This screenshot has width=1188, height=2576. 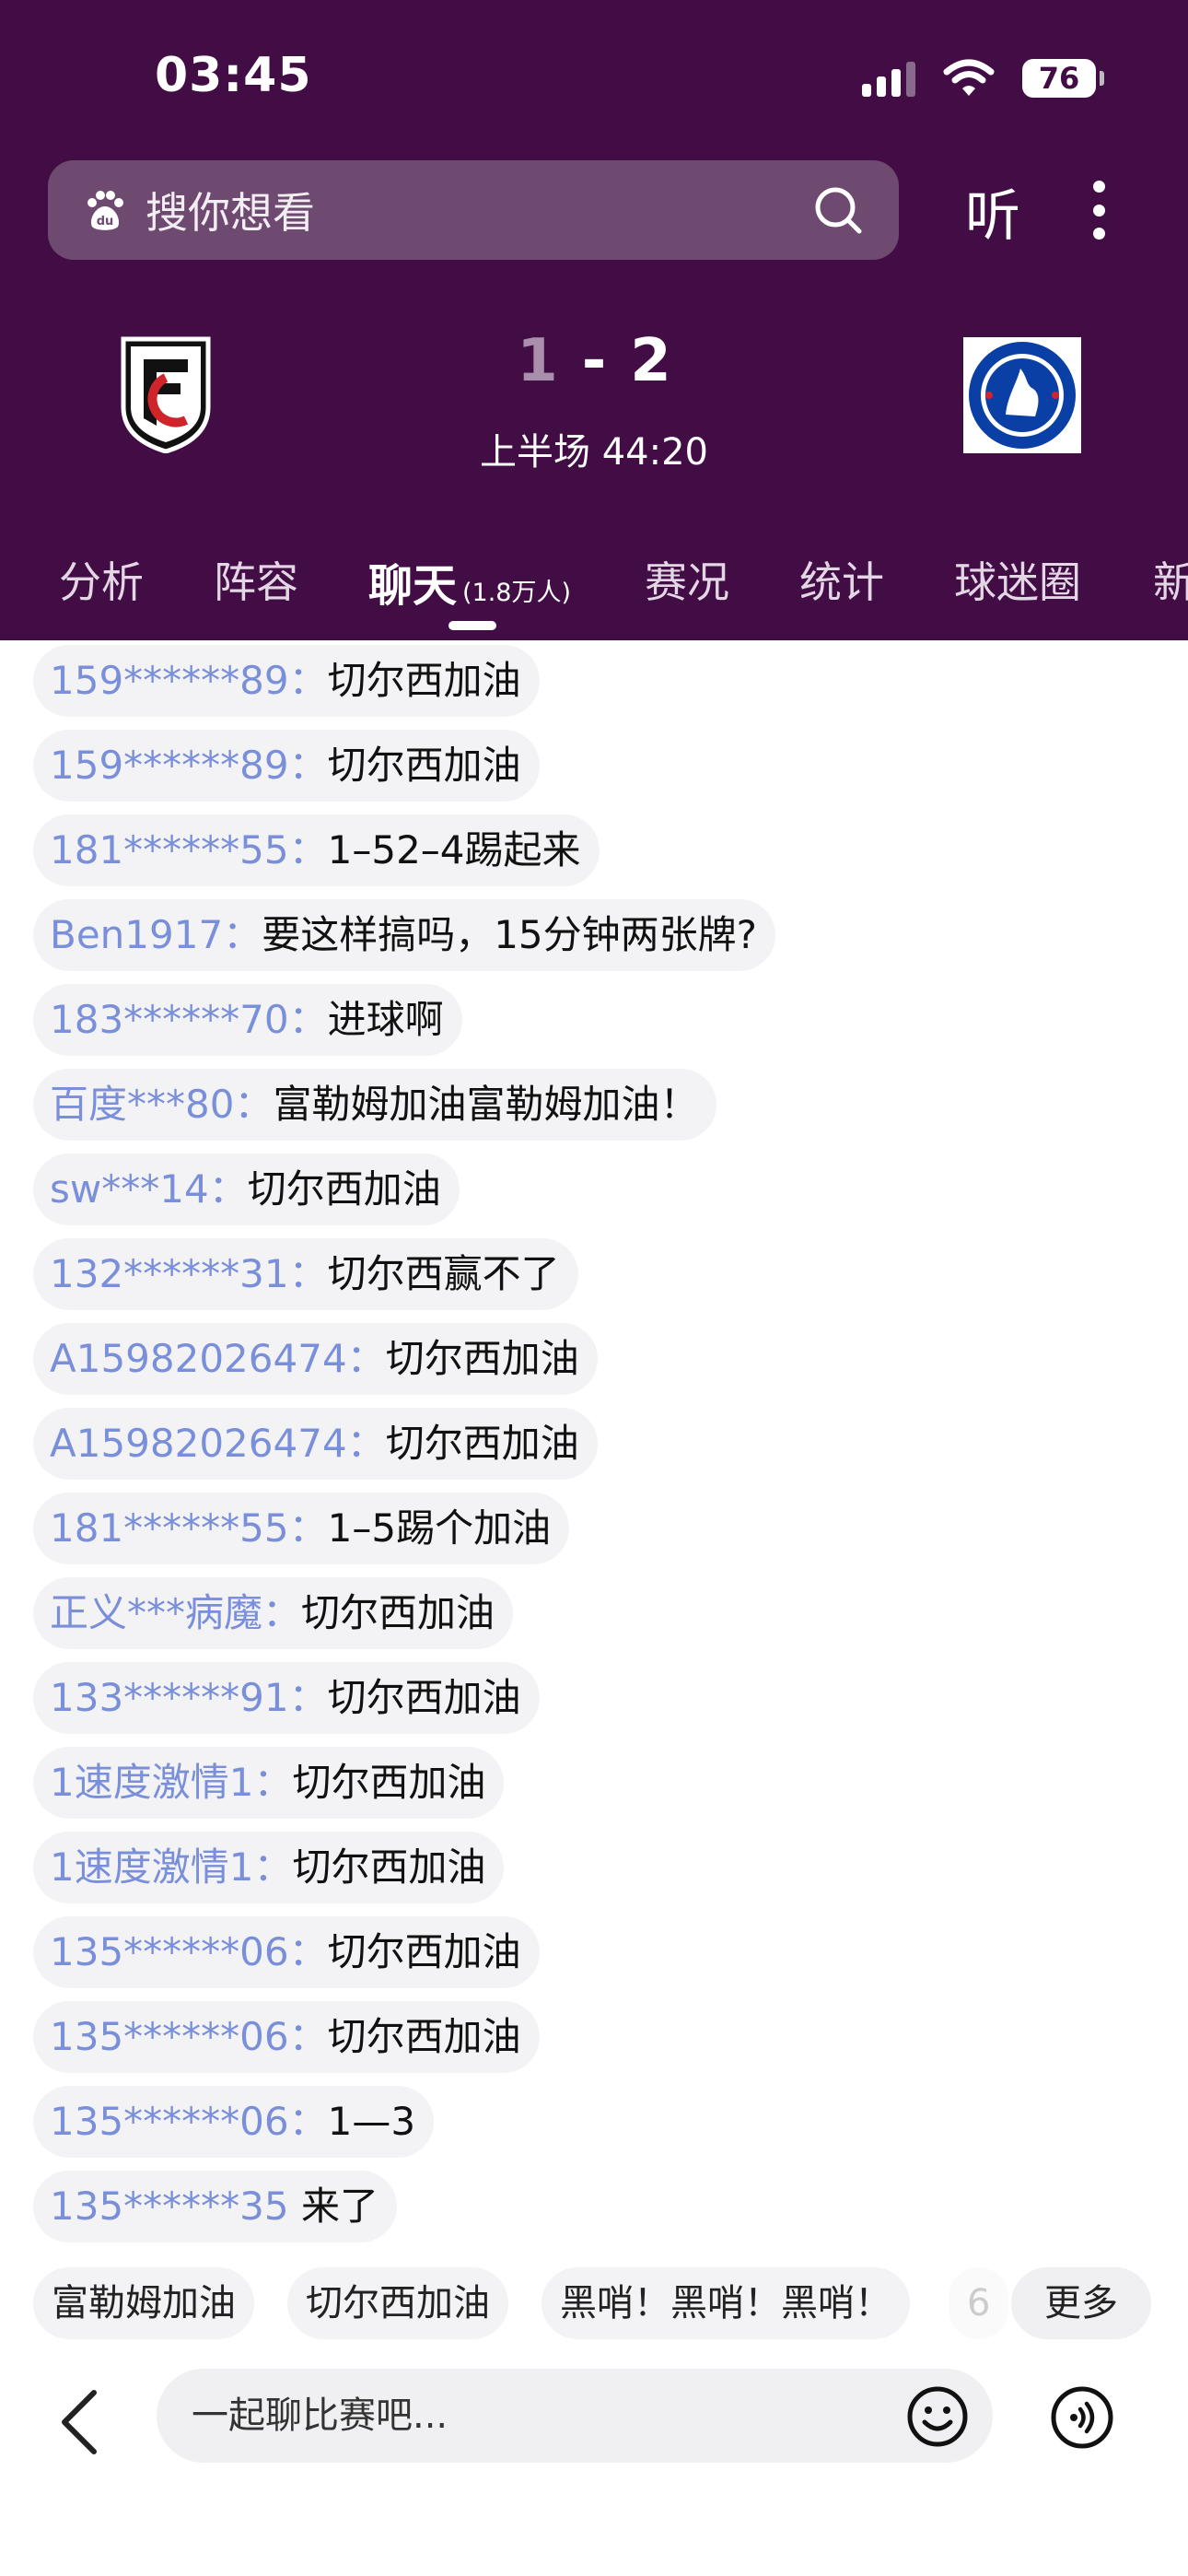 What do you see at coordinates (169, 2206) in the screenshot?
I see `chat-username: 135******35` at bounding box center [169, 2206].